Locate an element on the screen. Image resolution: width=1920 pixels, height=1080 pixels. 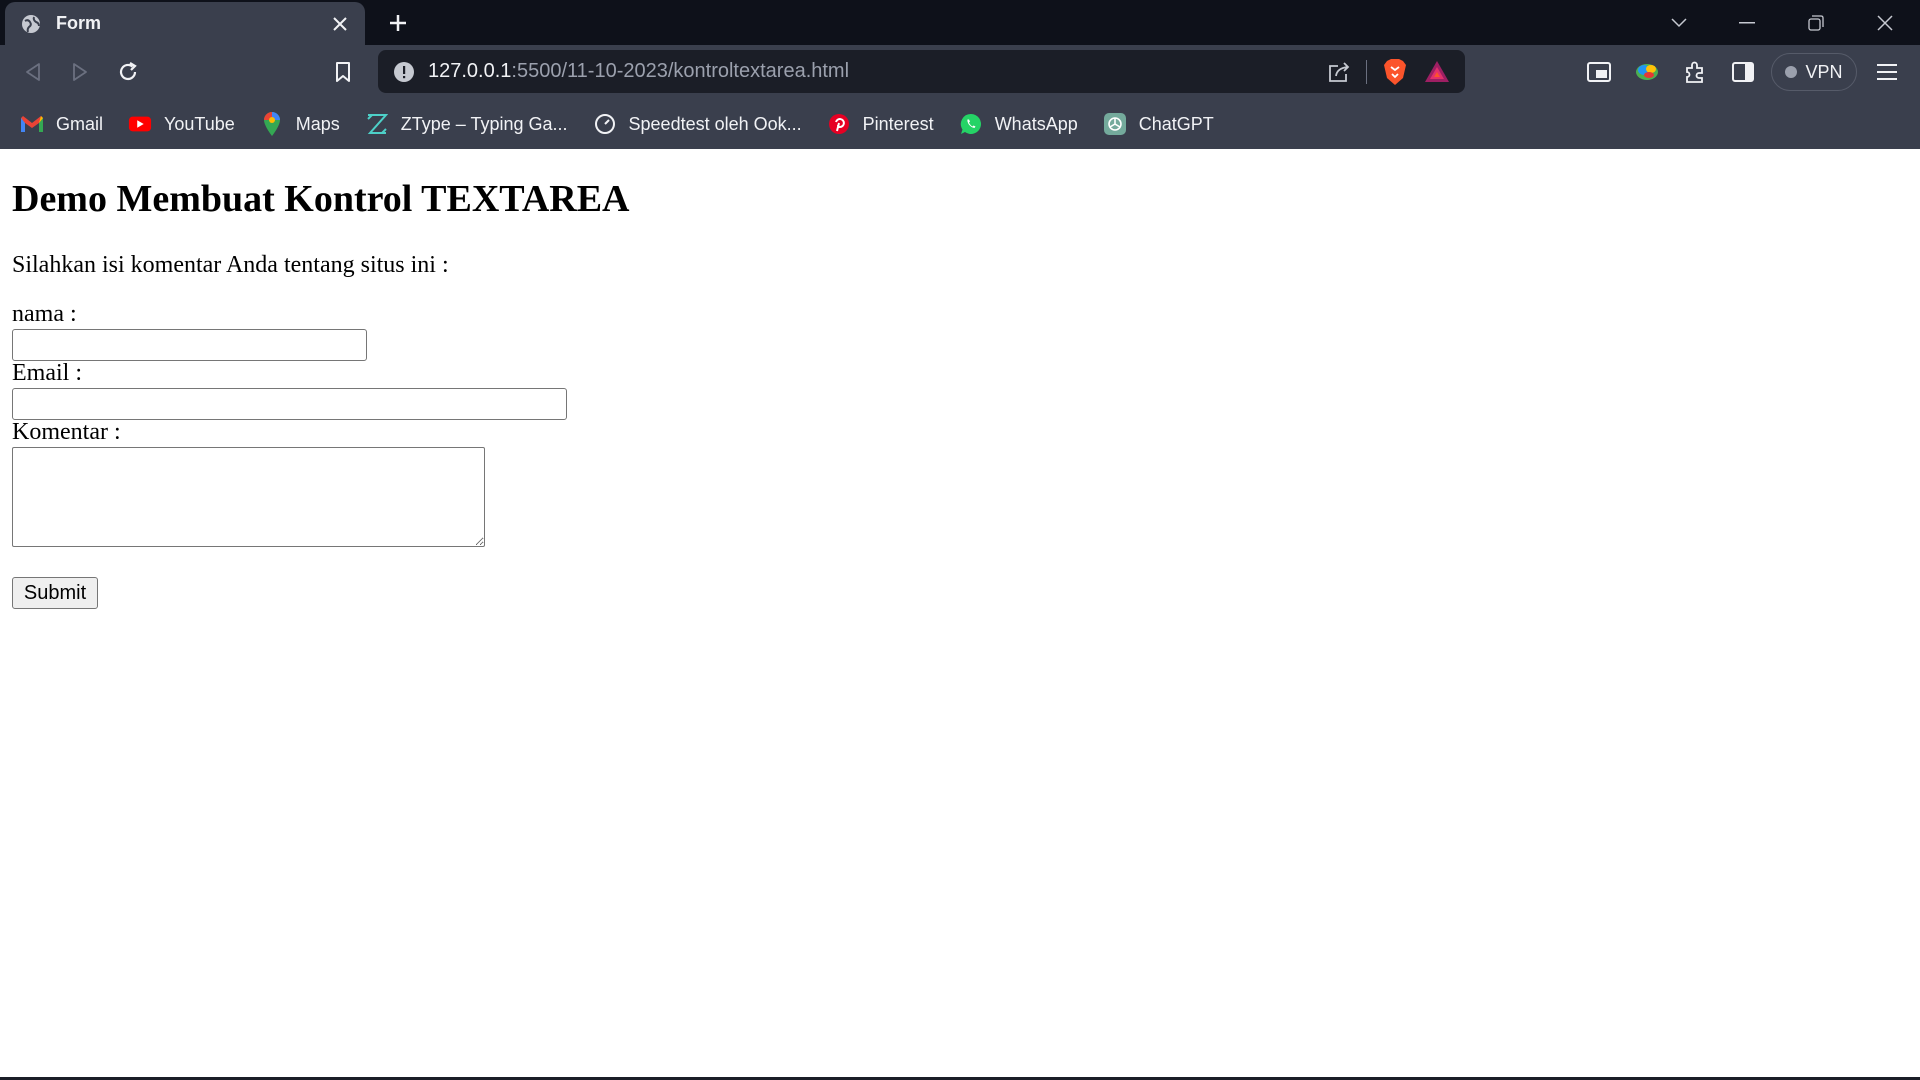
bookmark-pinterest: Pinterest is located at coordinates (880, 124).